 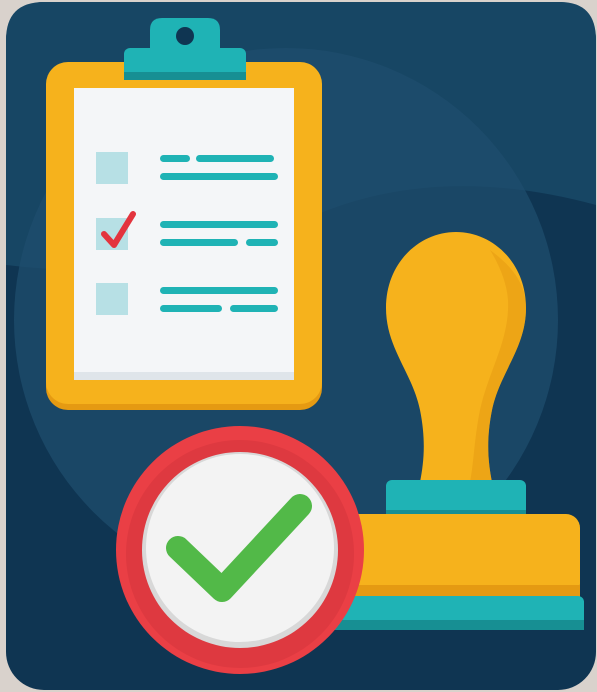 I want to click on approved-check-badge-icon, so click(x=240, y=550).